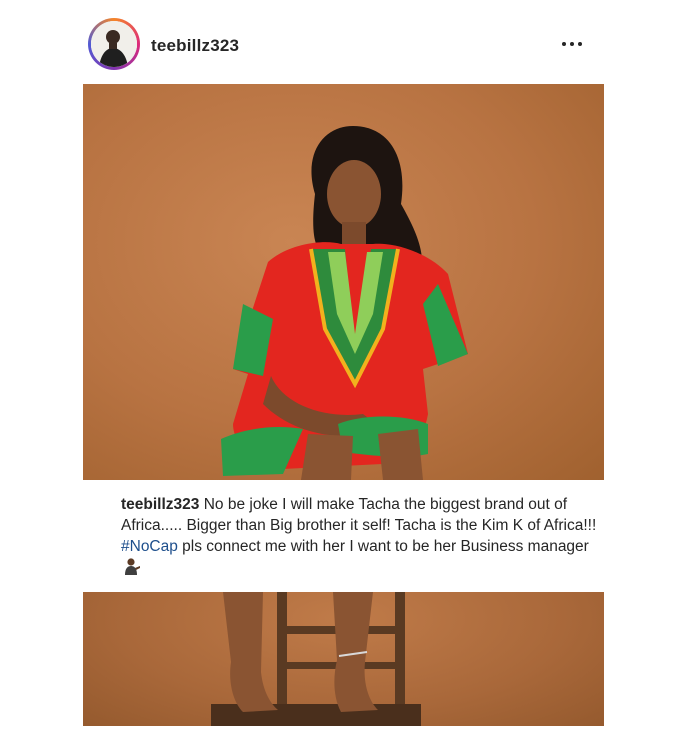  Describe the element at coordinates (195, 46) in the screenshot. I see `post-username: teebillz323` at that location.